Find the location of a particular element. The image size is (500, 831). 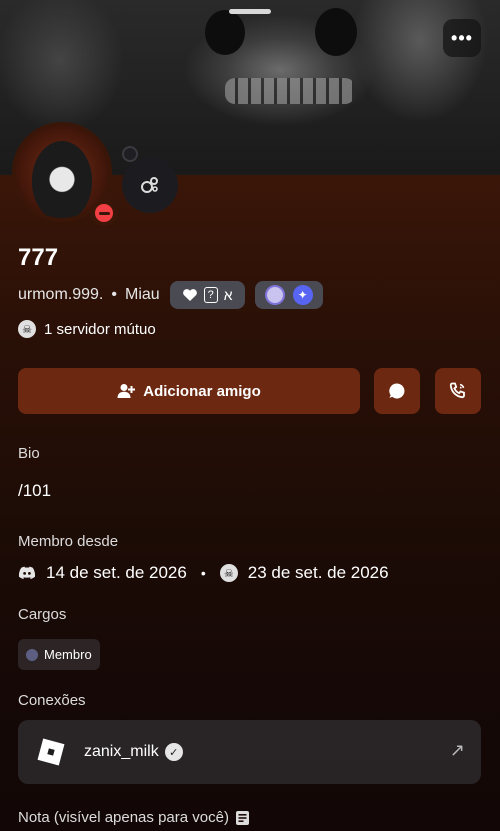

phone-call-icon is located at coordinates (457, 390).